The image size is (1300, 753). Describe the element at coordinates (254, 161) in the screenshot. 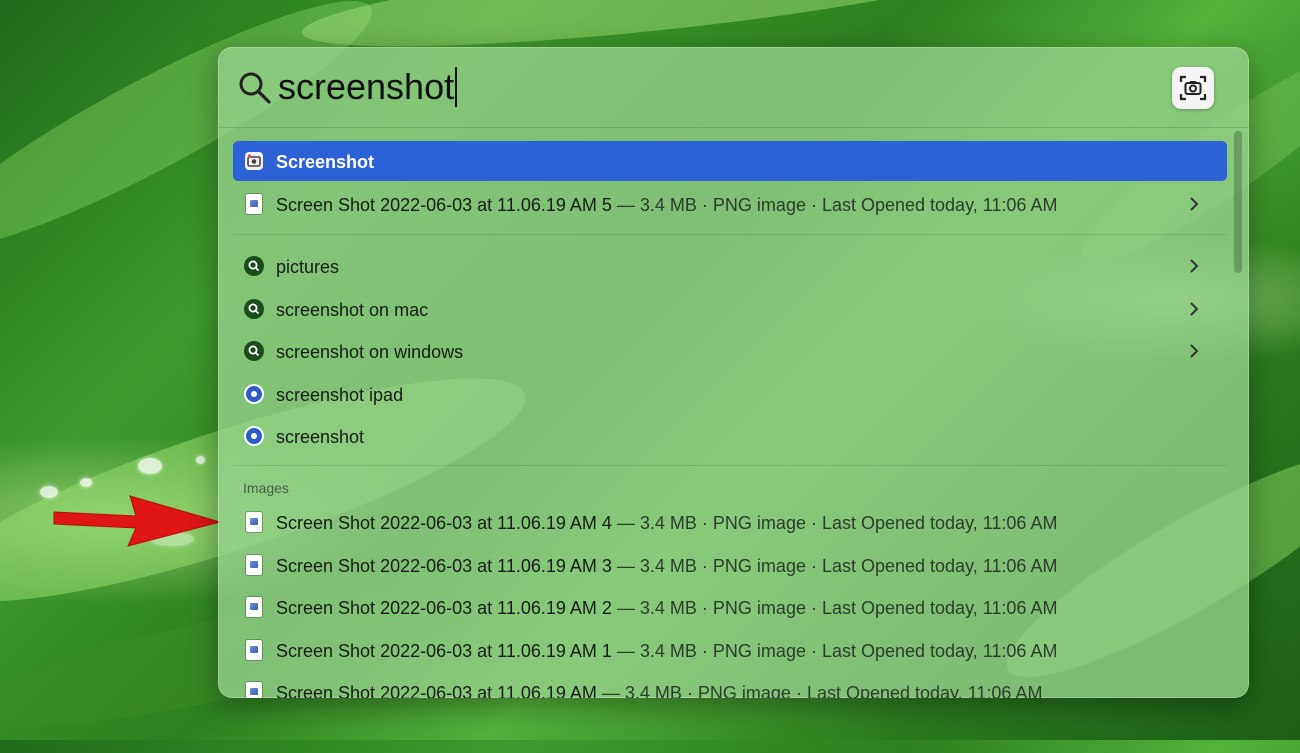

I see `screenshot-app-icon` at that location.